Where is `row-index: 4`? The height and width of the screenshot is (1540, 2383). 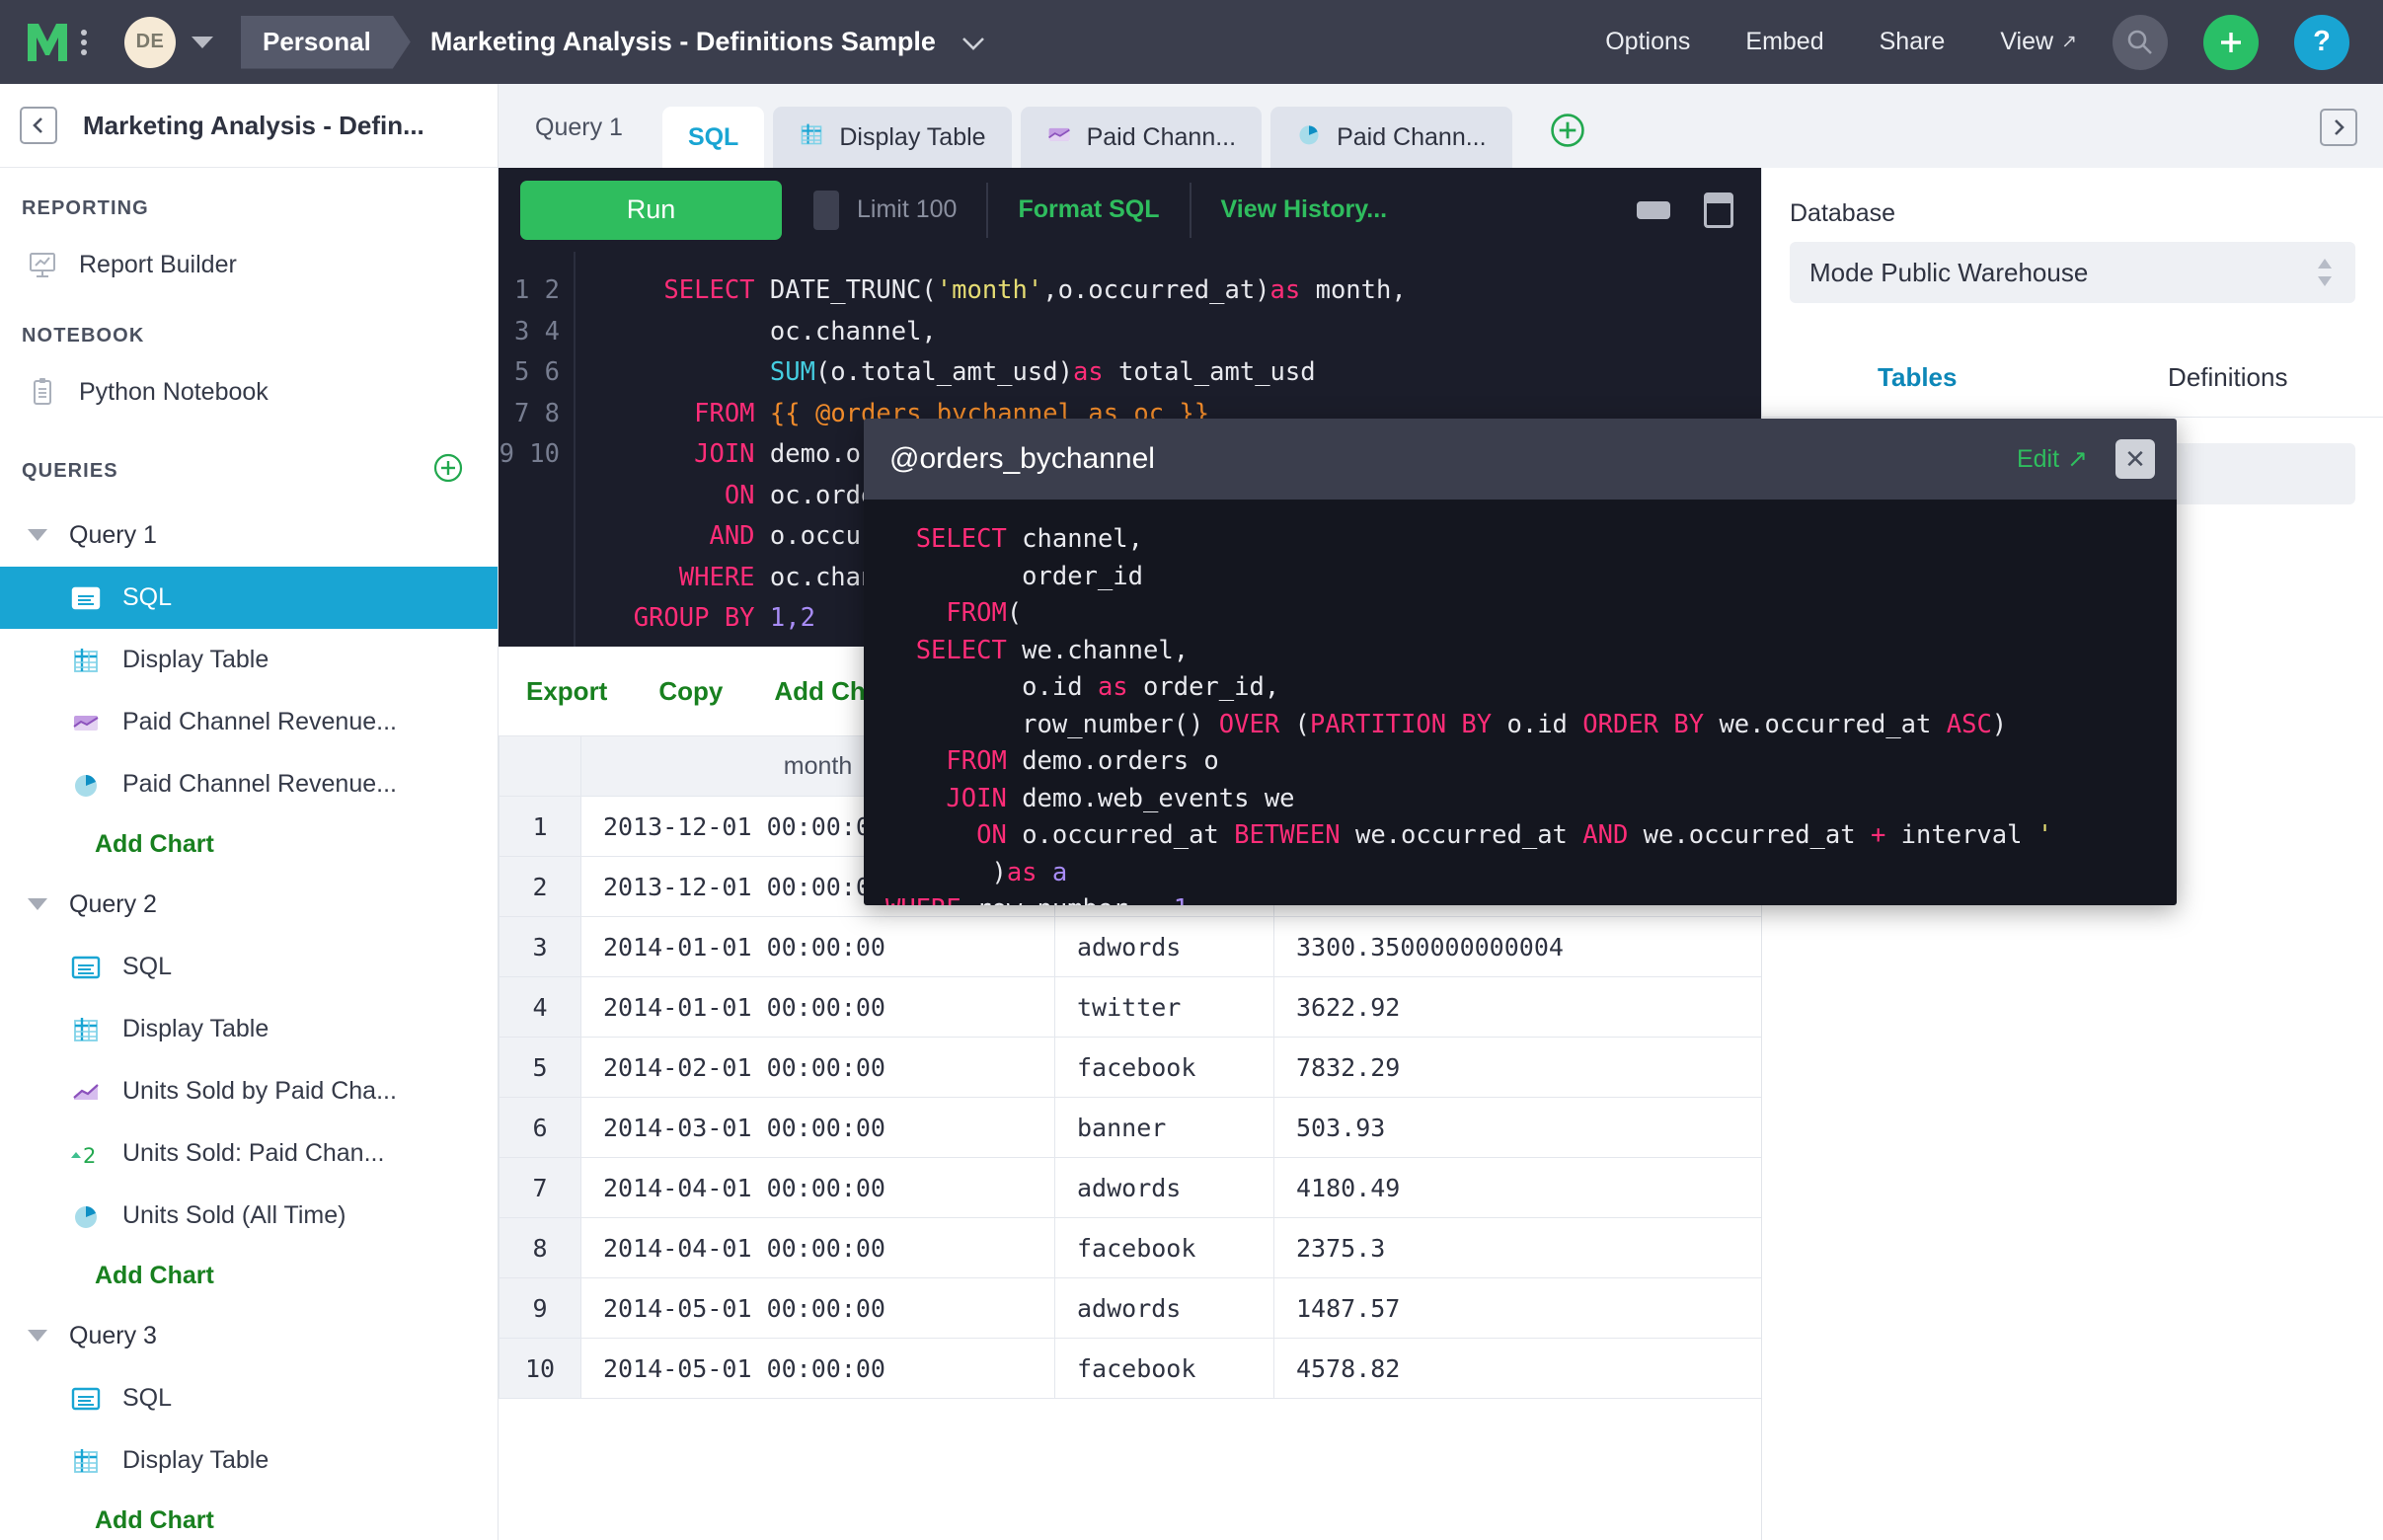
row-index: 4 is located at coordinates (540, 1007).